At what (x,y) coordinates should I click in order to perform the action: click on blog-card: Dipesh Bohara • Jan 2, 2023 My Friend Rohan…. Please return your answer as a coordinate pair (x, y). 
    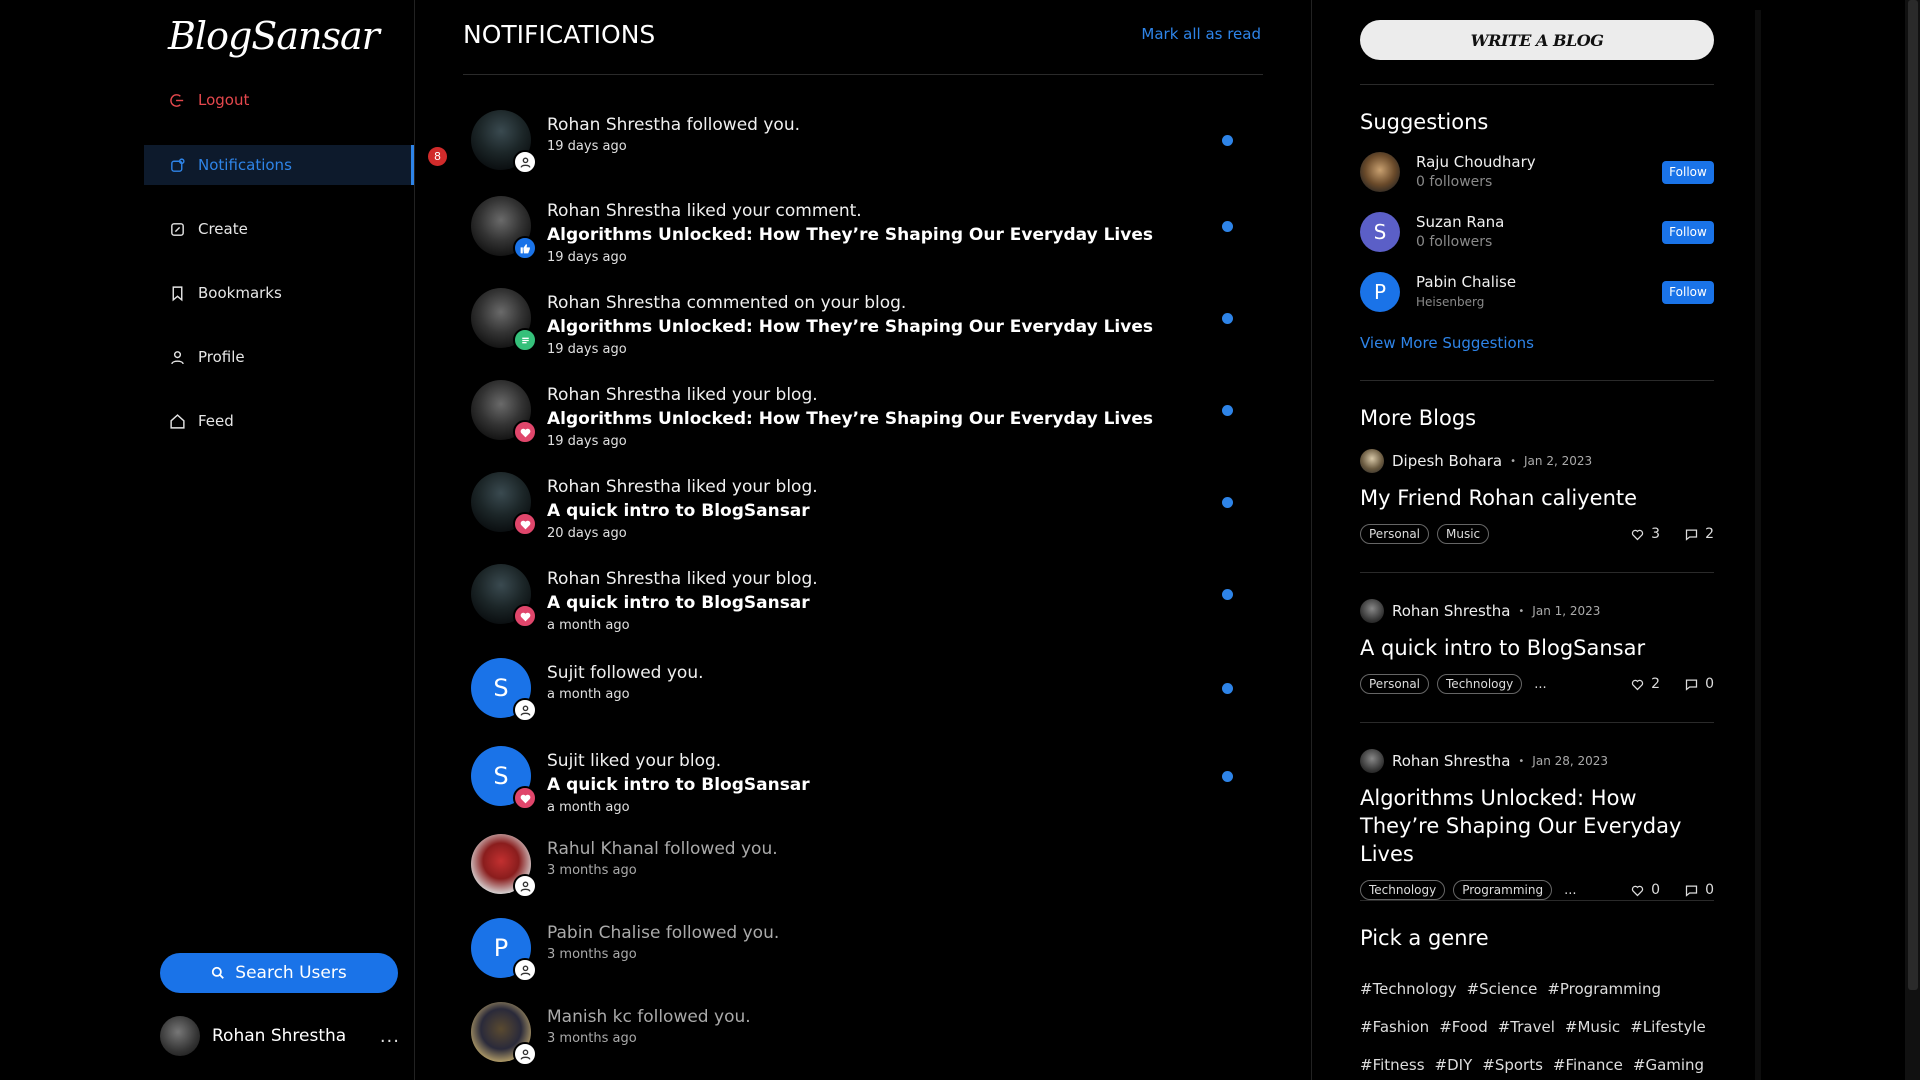
    Looking at the image, I should click on (1537, 497).